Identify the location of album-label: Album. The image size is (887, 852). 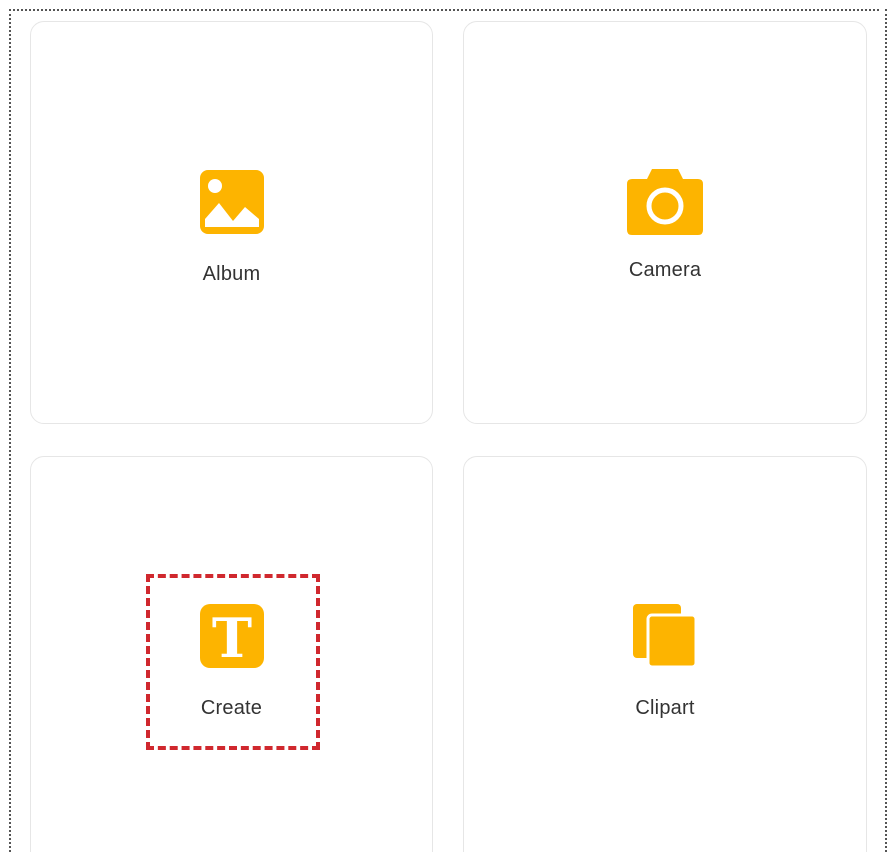
(231, 274).